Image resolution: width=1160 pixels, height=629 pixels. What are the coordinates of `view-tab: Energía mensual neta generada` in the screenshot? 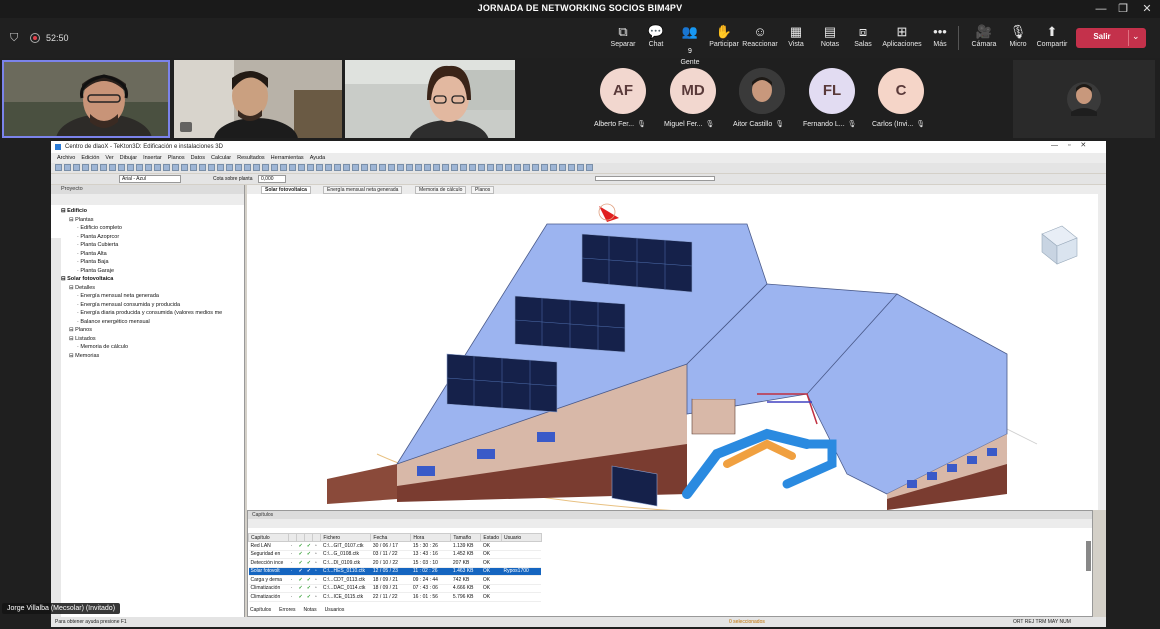 It's located at (363, 190).